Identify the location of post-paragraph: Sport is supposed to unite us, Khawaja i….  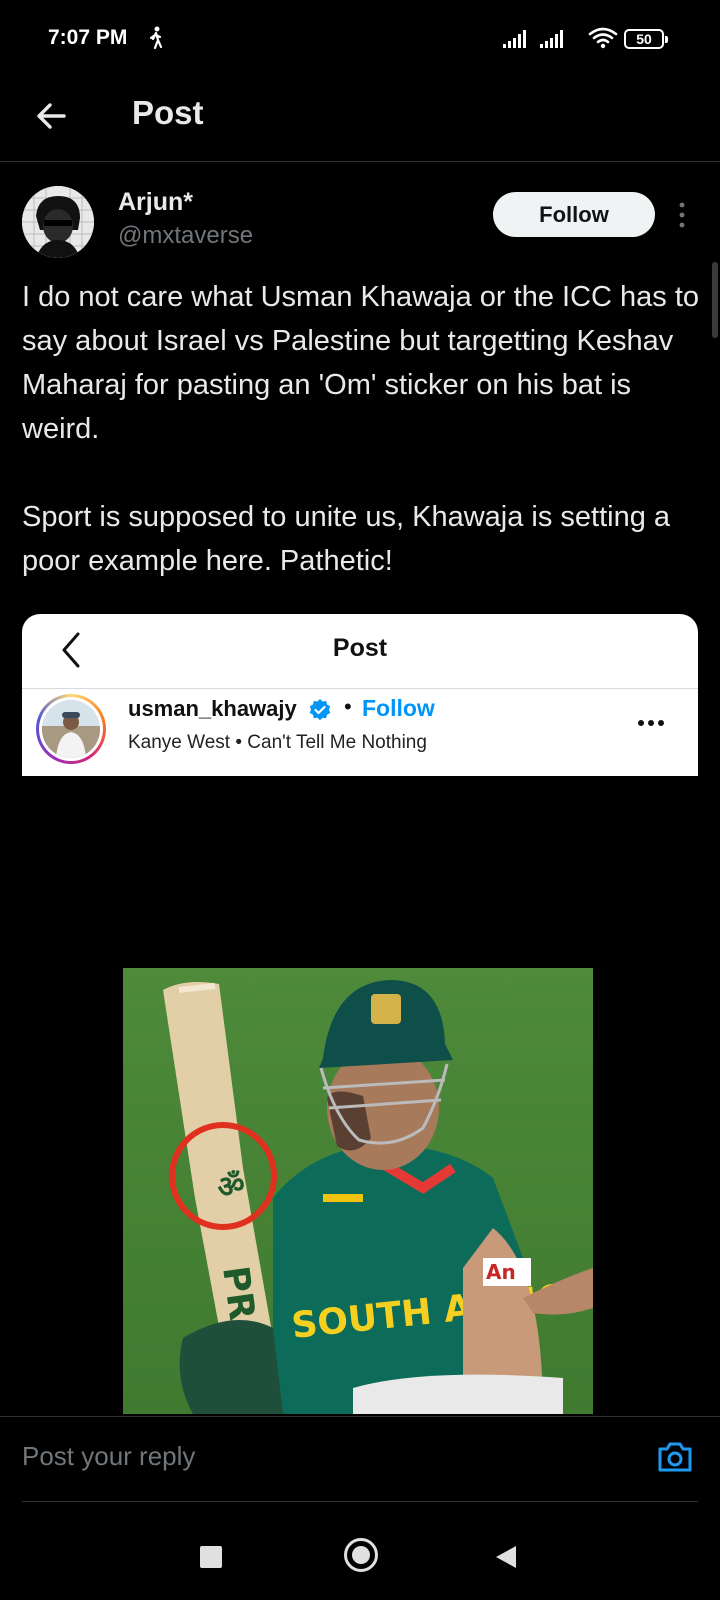
(346, 539).